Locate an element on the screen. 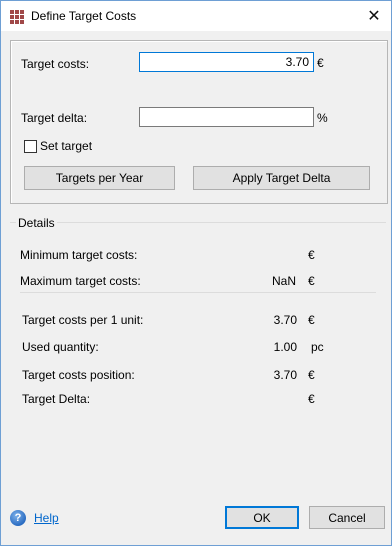 The image size is (392, 546). min-target-costs-label: Minimum target costs: is located at coordinates (79, 255).